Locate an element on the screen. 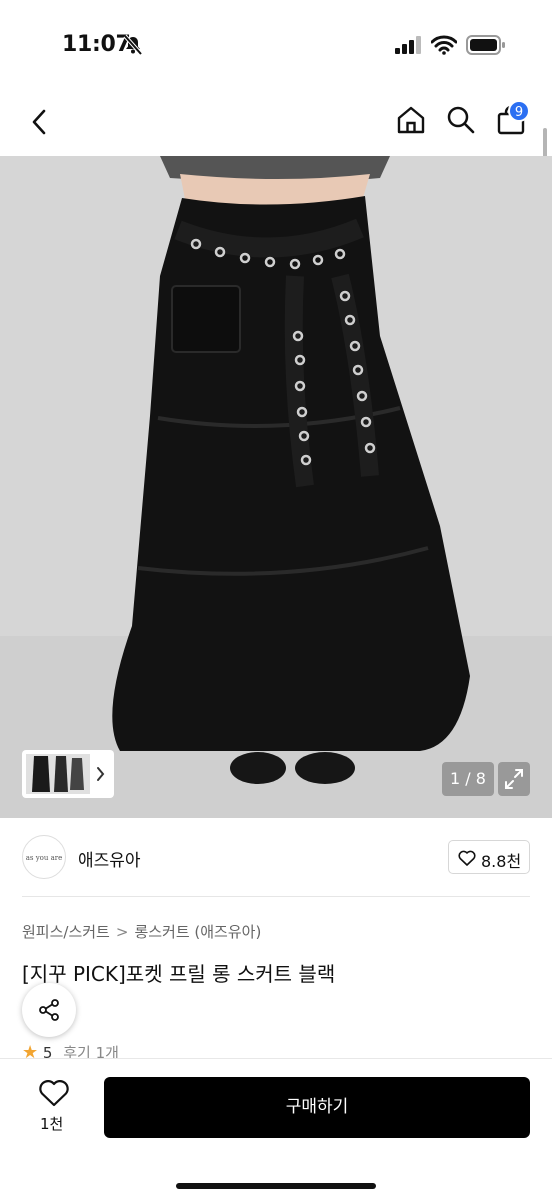 Image resolution: width=552 pixels, height=1200 pixels. shop-like-count: 8.8천 is located at coordinates (501, 861).